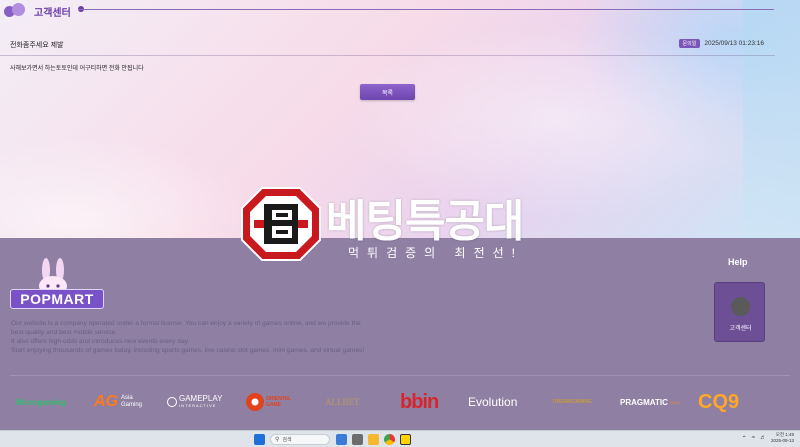  What do you see at coordinates (400, 375) in the screenshot?
I see `vendor-divider` at bounding box center [400, 375].